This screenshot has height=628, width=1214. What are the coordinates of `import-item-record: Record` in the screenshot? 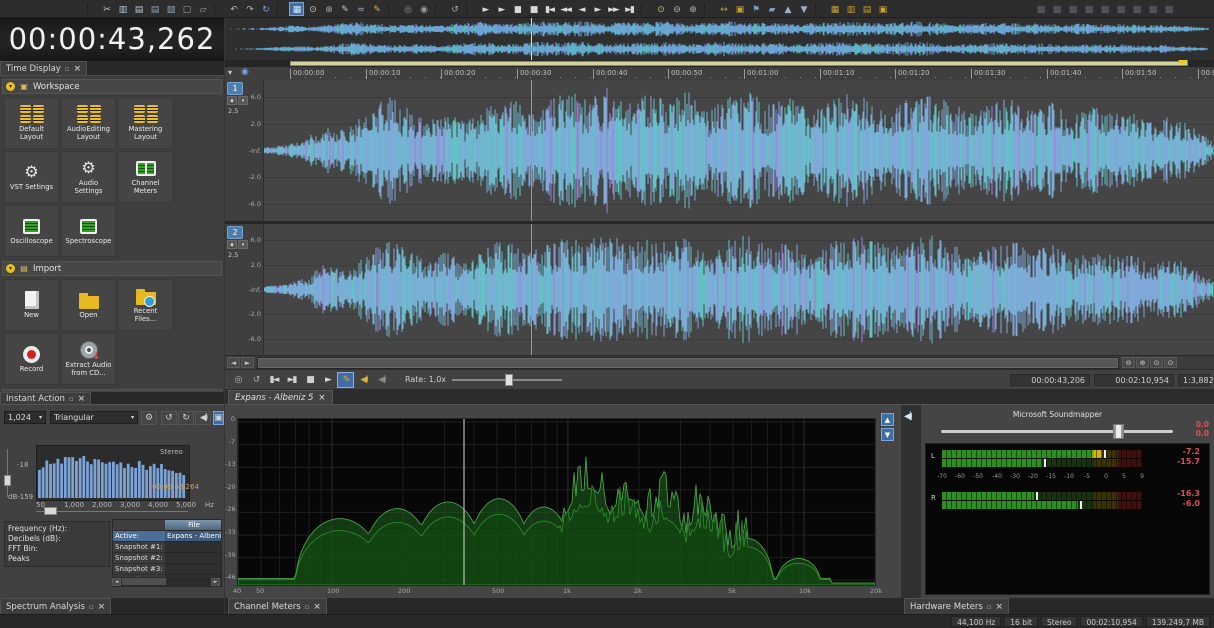 It's located at (31, 359).